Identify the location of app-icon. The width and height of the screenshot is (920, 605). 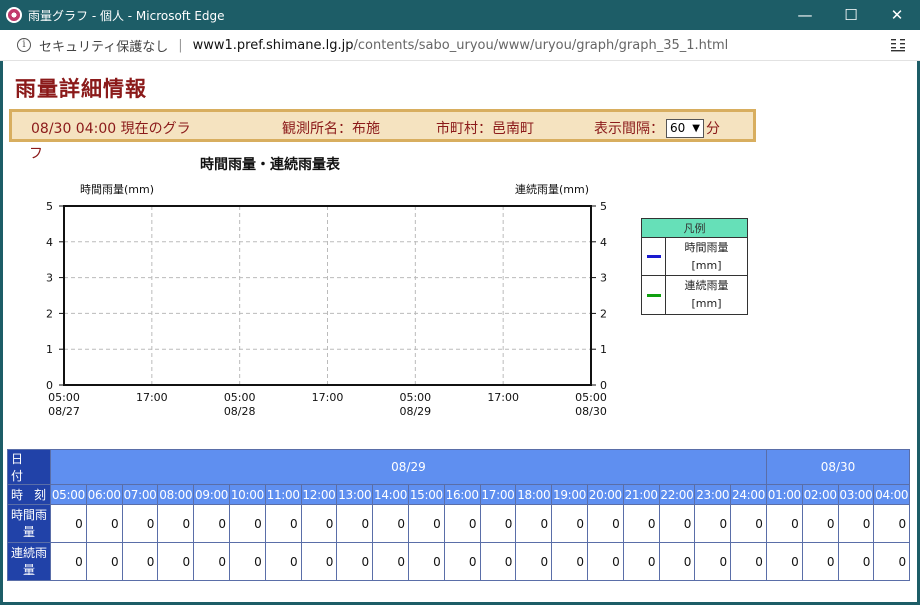
(14, 15).